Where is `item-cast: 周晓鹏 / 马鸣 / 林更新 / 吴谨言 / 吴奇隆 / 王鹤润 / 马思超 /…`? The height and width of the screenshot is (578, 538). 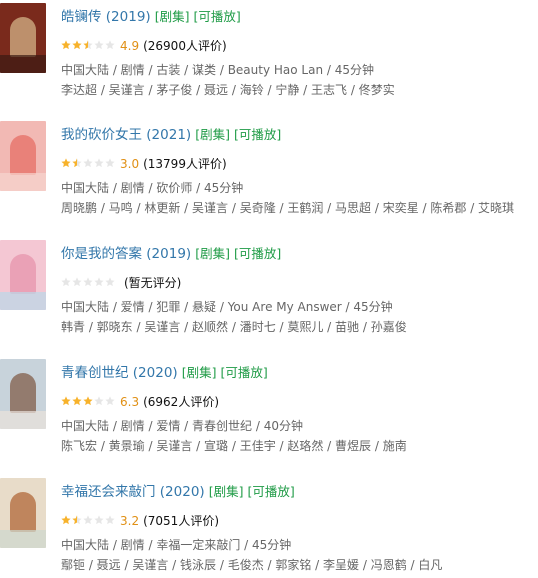 item-cast: 周晓鹏 / 马鸣 / 林更新 / 吴谨言 / 吴奇隆 / 王鹤润 / 马思超 /… is located at coordinates (288, 208).